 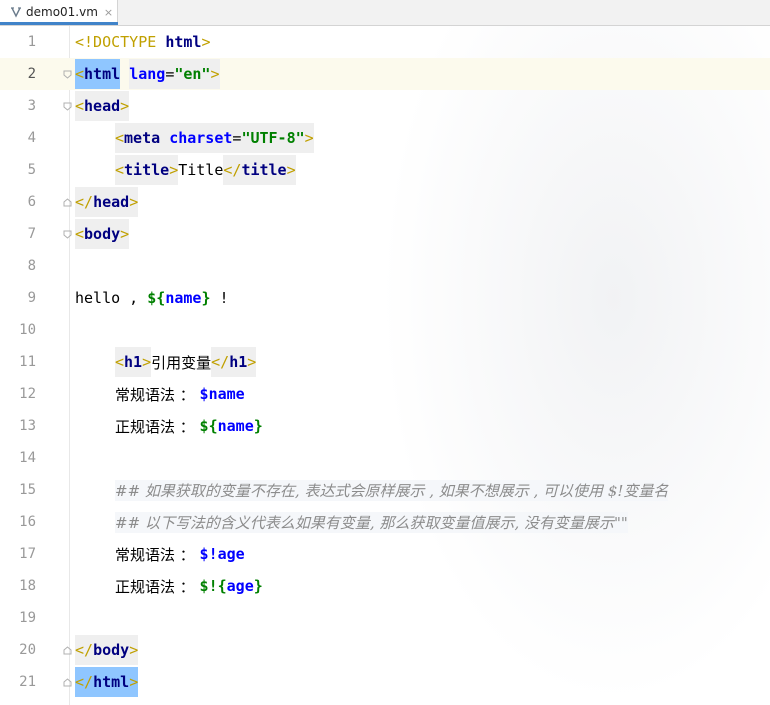 What do you see at coordinates (27, 458) in the screenshot?
I see `line-number: 14` at bounding box center [27, 458].